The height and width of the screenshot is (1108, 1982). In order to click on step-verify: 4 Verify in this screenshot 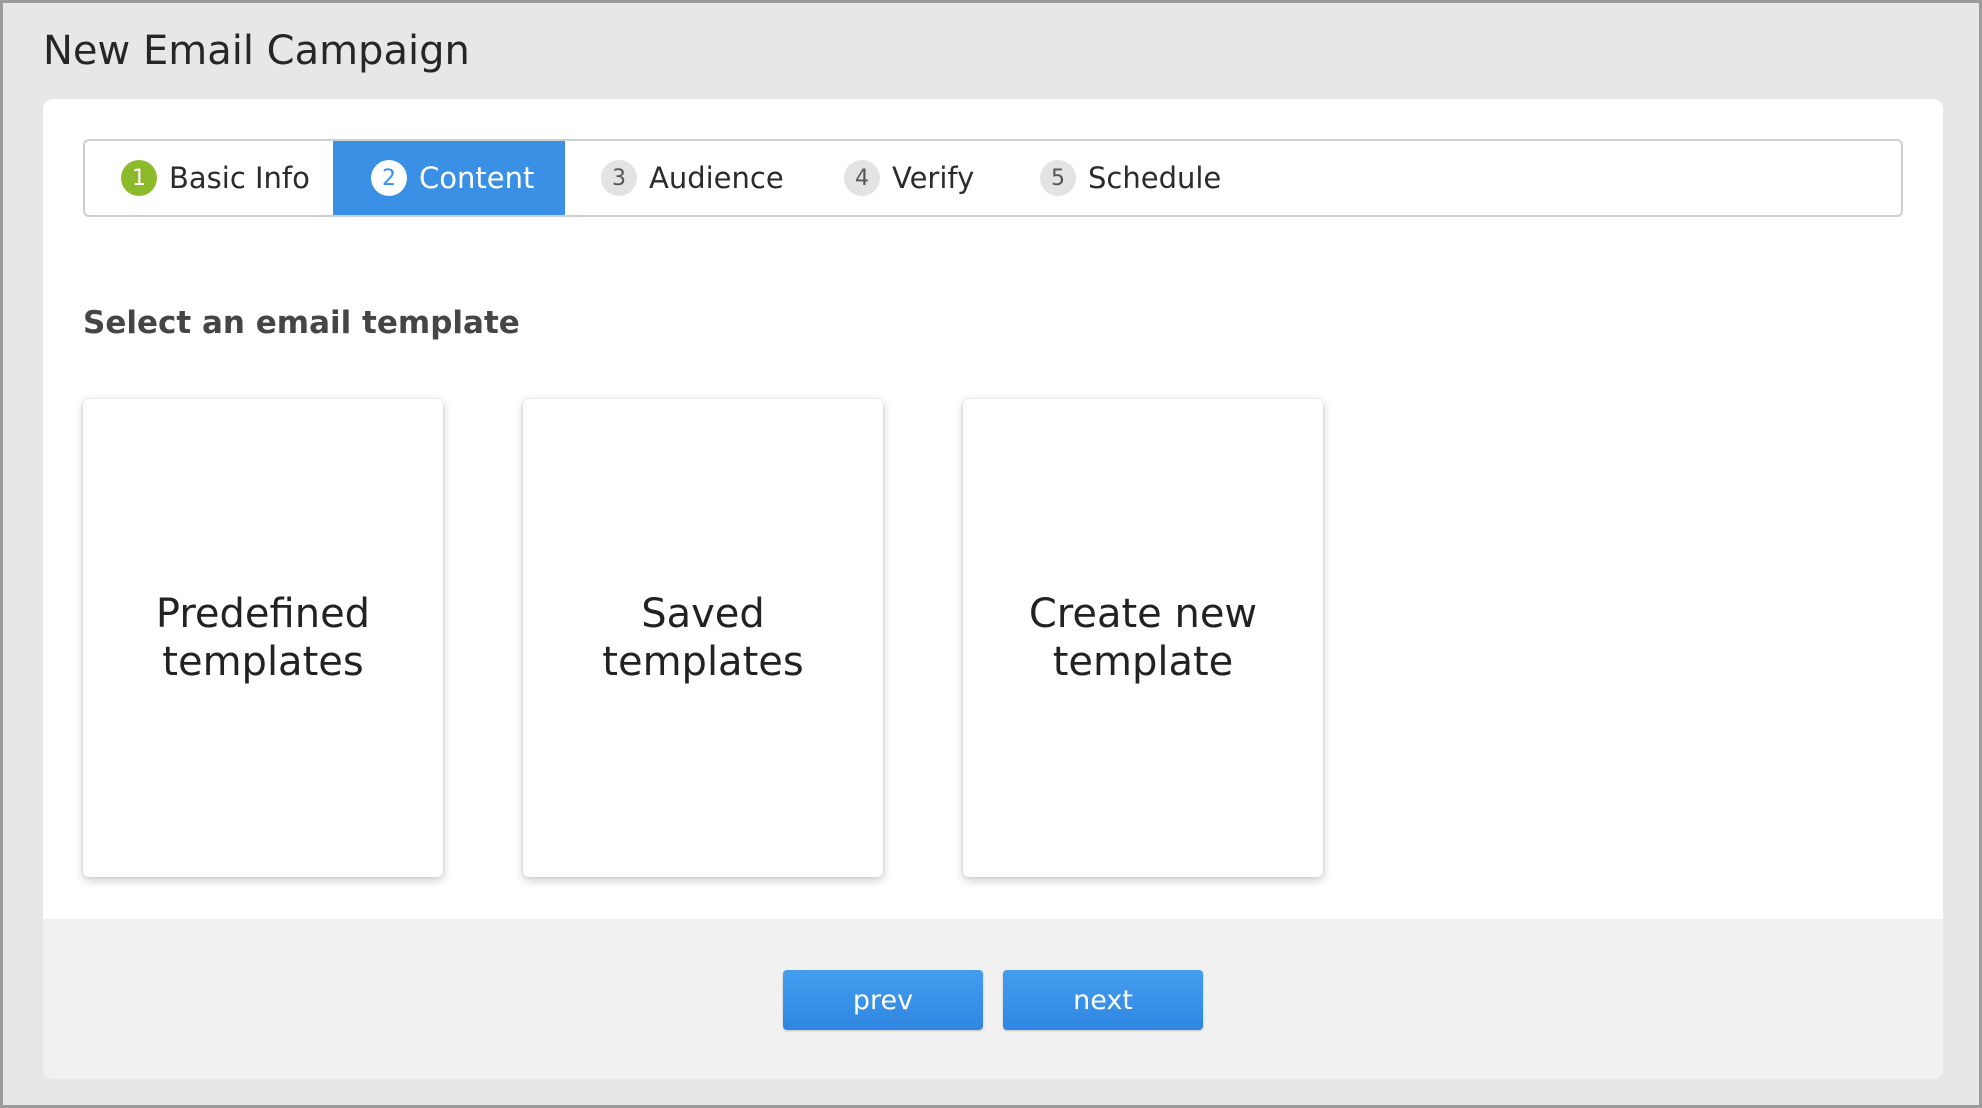, I will do `click(906, 178)`.